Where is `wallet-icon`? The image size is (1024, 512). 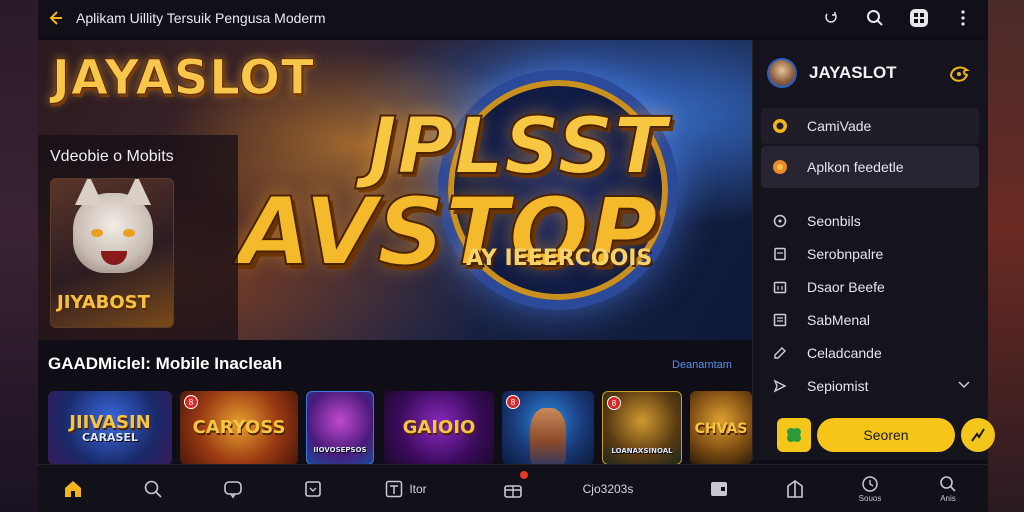 wallet-icon is located at coordinates (313, 489).